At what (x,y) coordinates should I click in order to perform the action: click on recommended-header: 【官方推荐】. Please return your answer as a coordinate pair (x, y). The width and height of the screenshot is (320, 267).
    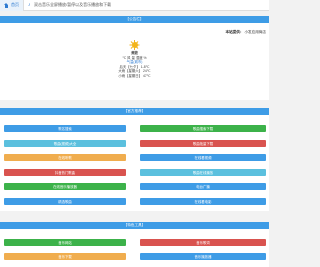
    Looking at the image, I should click on (134, 111).